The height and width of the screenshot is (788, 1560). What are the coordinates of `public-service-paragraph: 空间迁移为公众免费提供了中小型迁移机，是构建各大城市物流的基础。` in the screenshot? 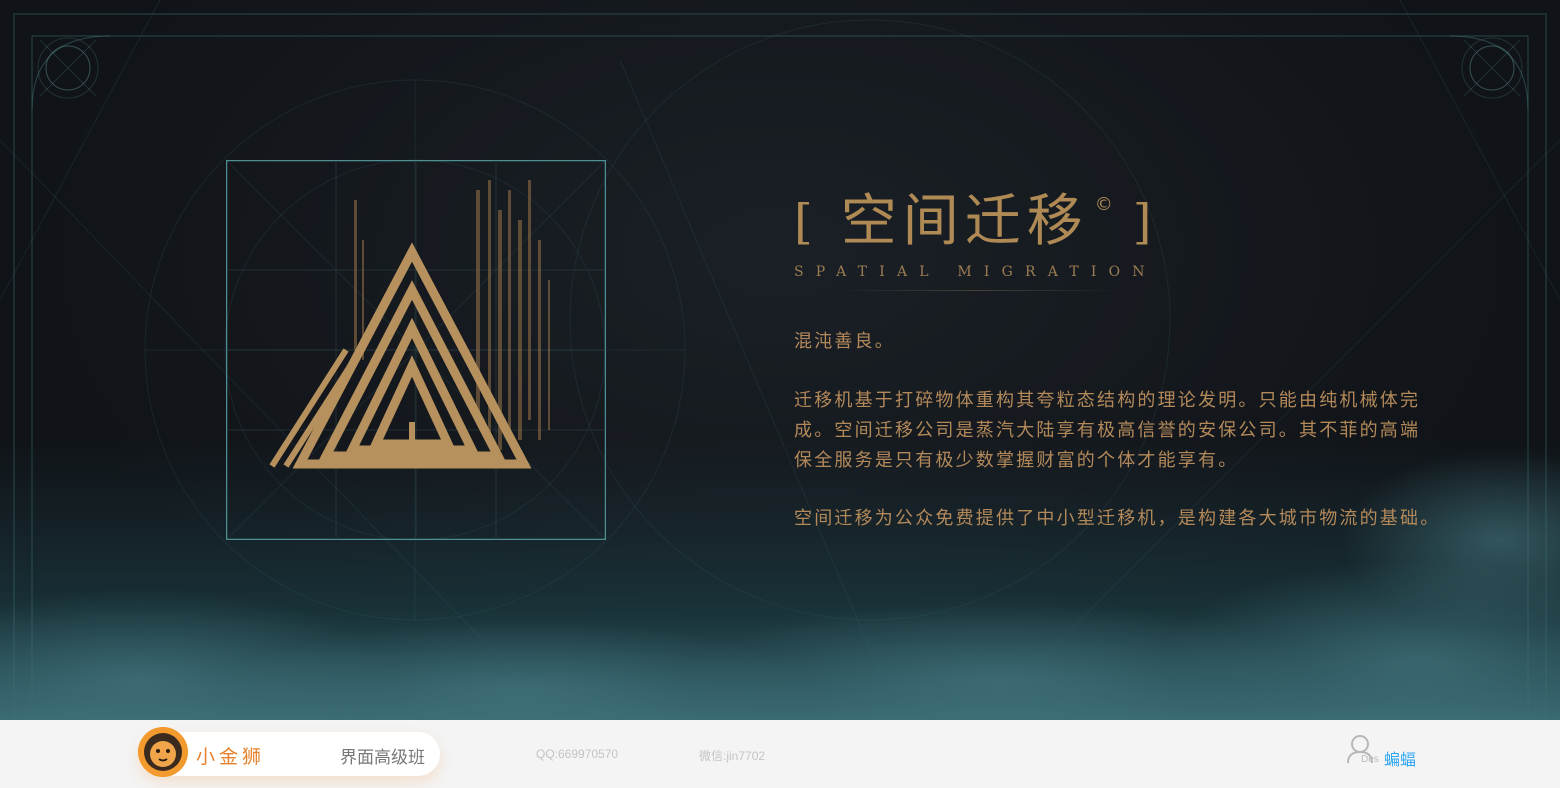 It's located at (1117, 518).